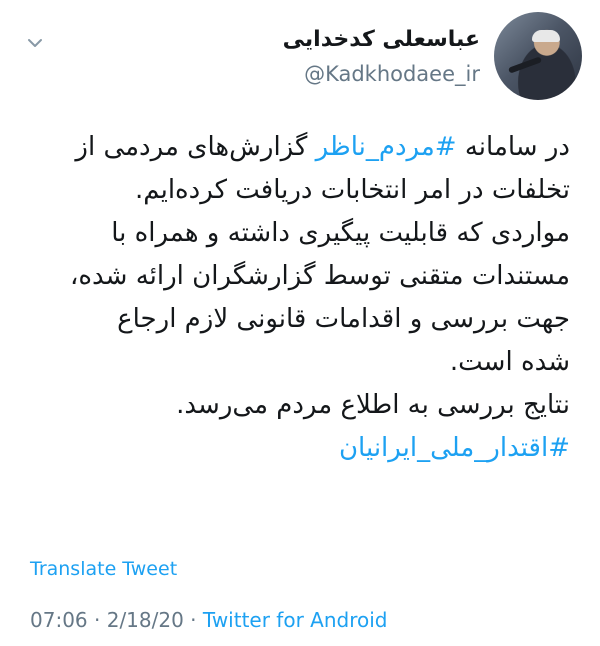 This screenshot has width=600, height=646. I want to click on tweet-text-segment: گزارش‌های مردمی از, so click(195, 147).